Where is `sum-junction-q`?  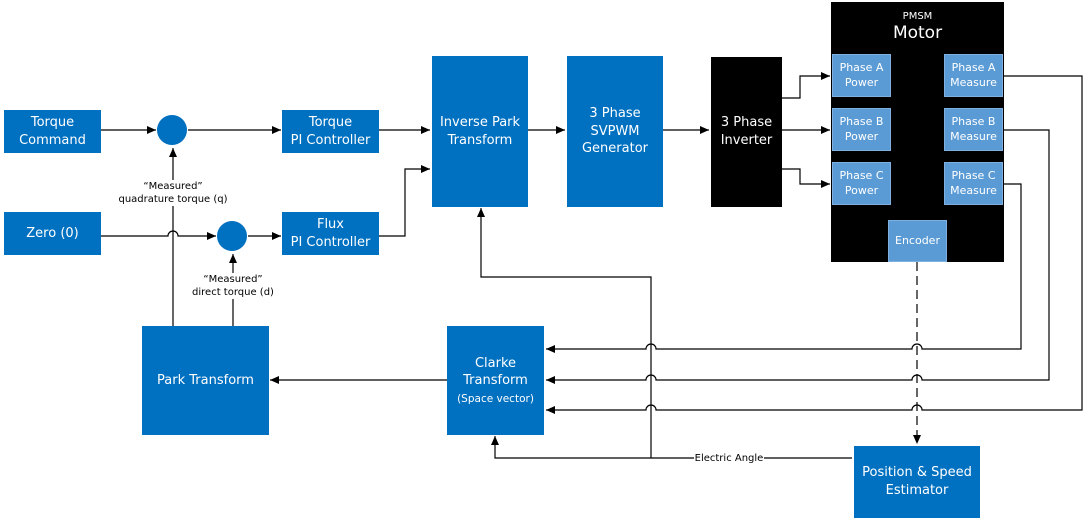 sum-junction-q is located at coordinates (172, 130).